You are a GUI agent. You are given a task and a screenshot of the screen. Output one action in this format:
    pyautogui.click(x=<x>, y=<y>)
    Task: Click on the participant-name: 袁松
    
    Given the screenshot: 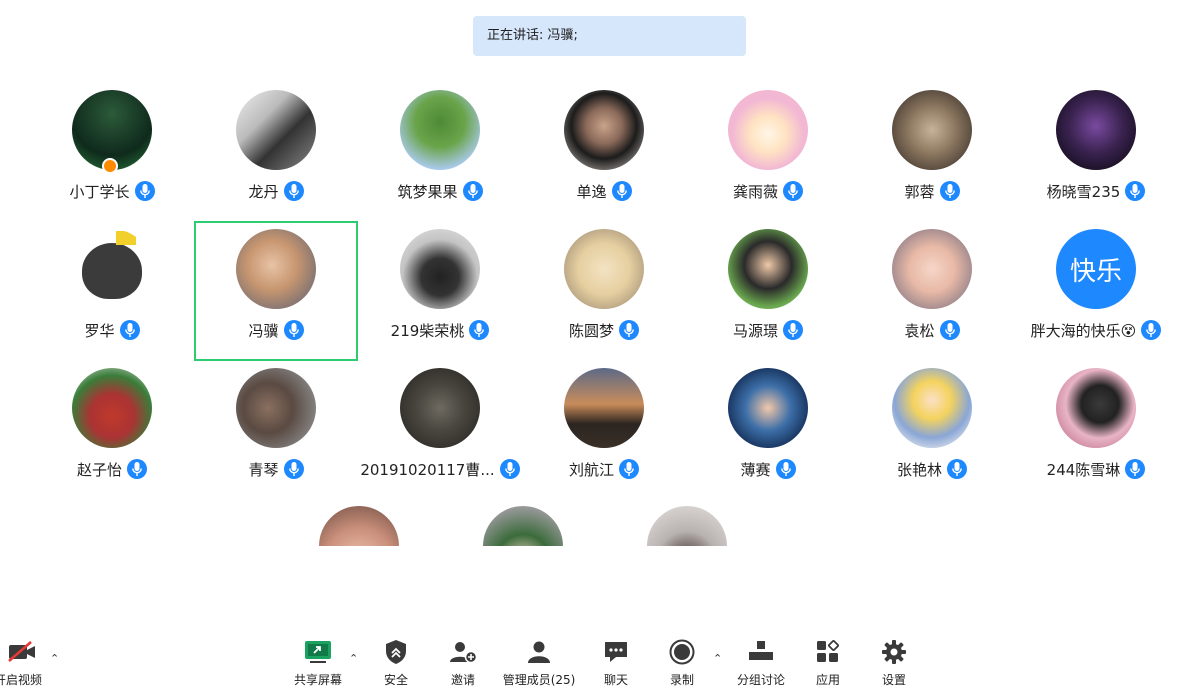 What is the action you would take?
    pyautogui.click(x=919, y=330)
    